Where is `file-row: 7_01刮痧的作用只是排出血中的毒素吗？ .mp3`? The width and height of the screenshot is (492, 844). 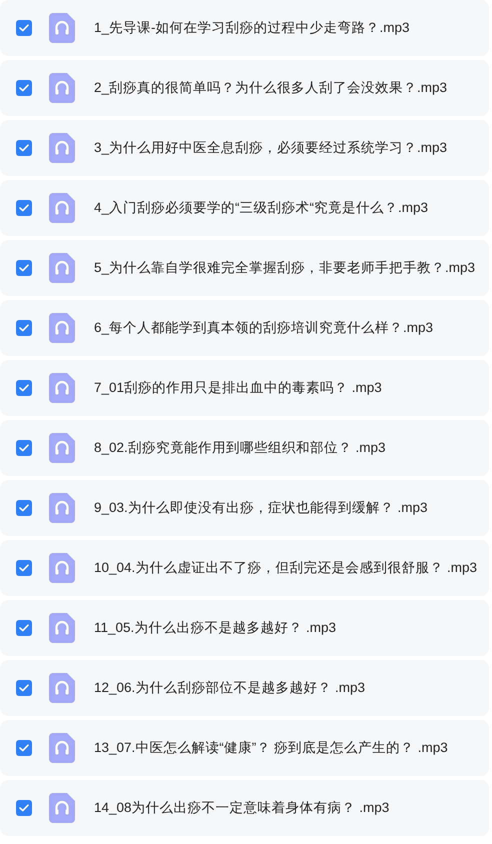
file-row: 7_01刮痧的作用只是排出血中的毒素吗？ .mp3 is located at coordinates (244, 388).